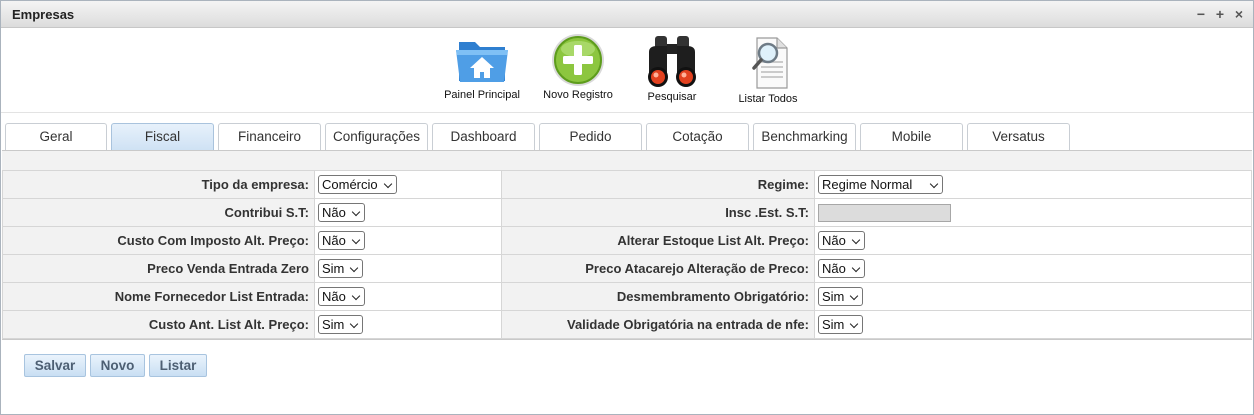 The width and height of the screenshot is (1254, 415). I want to click on pesquisar-button: Pesquisar, so click(672, 67).